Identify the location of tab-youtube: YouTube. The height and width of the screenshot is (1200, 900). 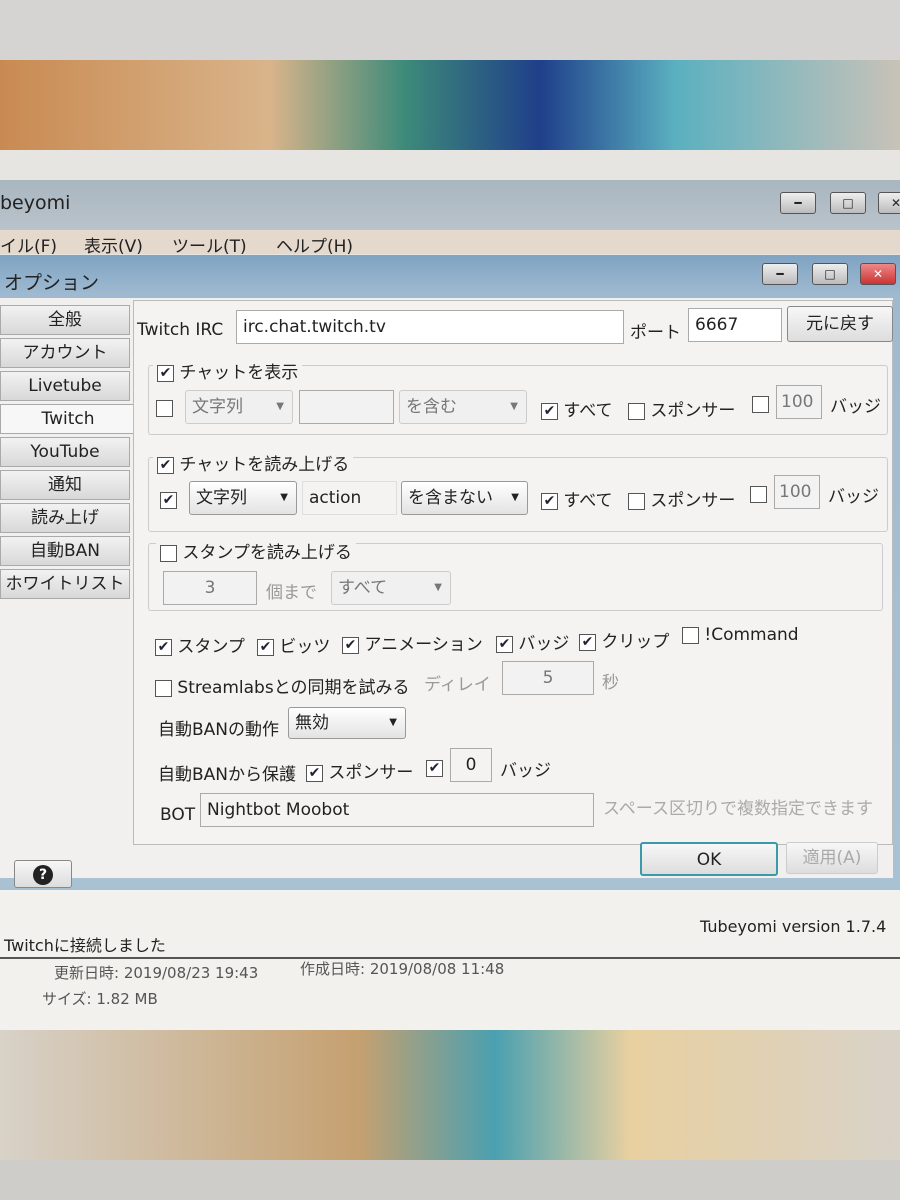
(65, 452).